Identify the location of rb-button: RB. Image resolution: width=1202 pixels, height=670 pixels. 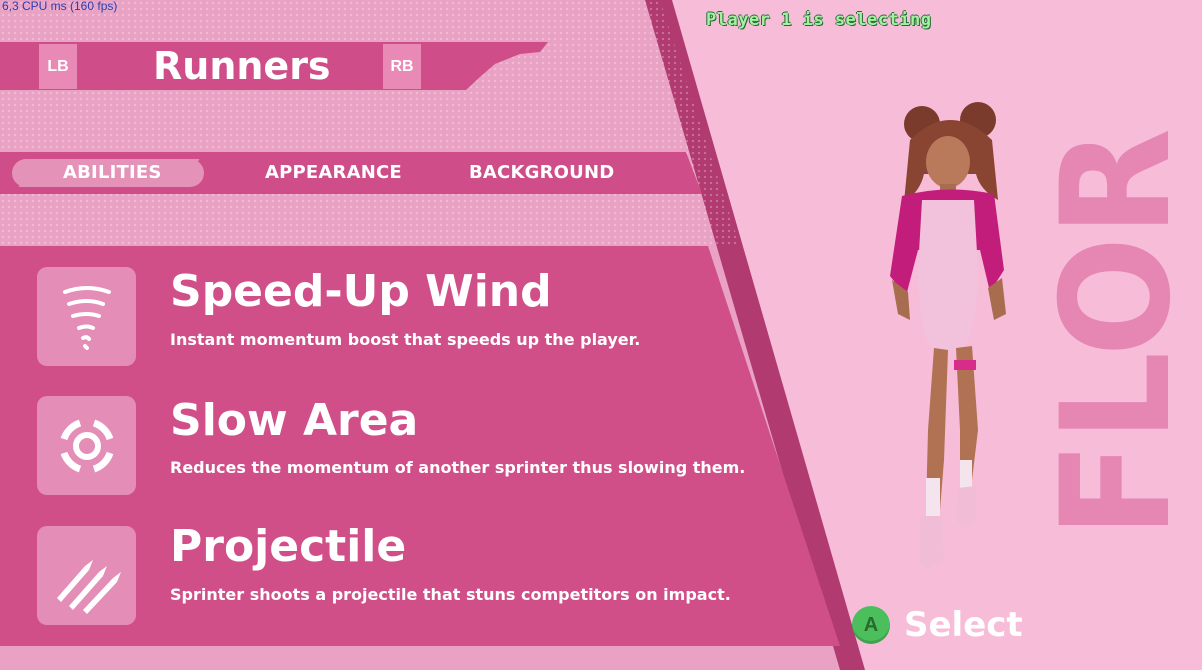
(402, 66).